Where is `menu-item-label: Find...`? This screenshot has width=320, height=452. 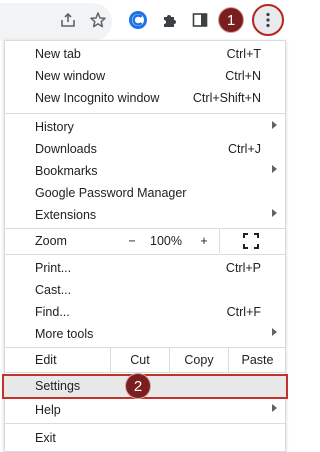 menu-item-label: Find... is located at coordinates (52, 312).